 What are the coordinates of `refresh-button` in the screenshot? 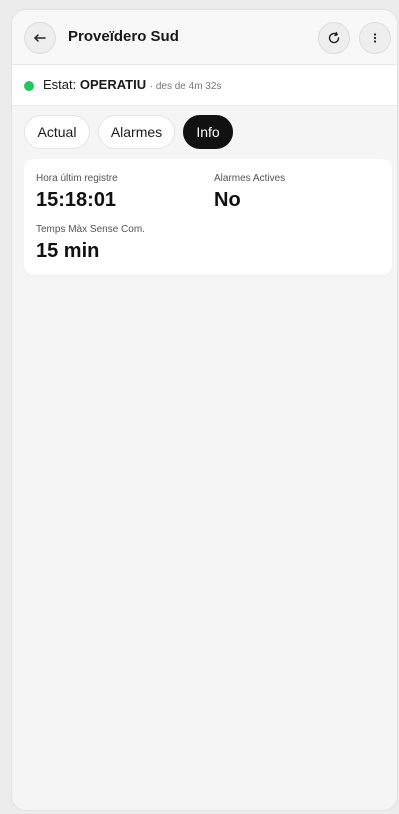 It's located at (334, 38).